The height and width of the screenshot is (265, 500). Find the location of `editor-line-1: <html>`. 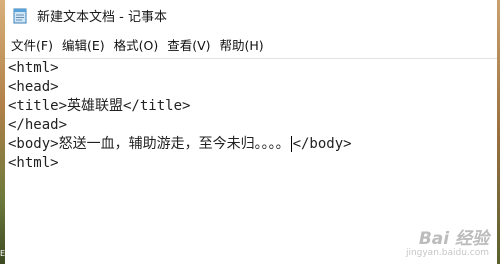

editor-line-1: <html> is located at coordinates (33, 68).